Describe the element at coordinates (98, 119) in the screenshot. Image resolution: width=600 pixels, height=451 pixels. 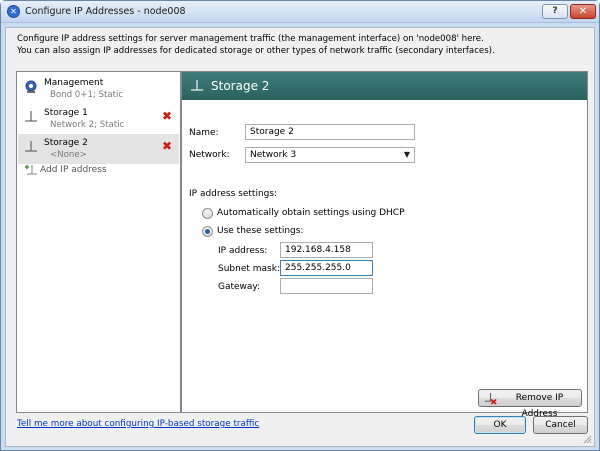
I see `sidebar-item-storage-1: Storage 1 Network 2; Static ✖` at that location.